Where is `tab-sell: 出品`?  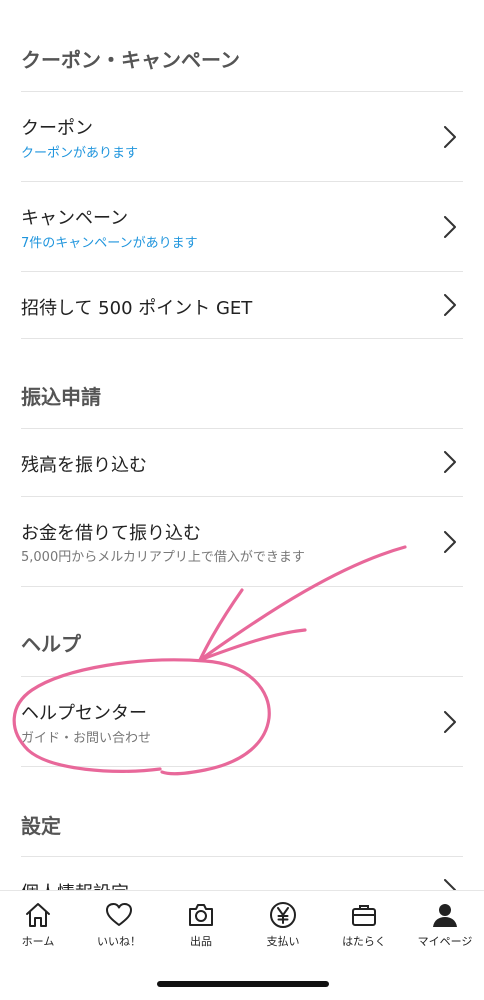
tab-sell: 出品 is located at coordinates (201, 926).